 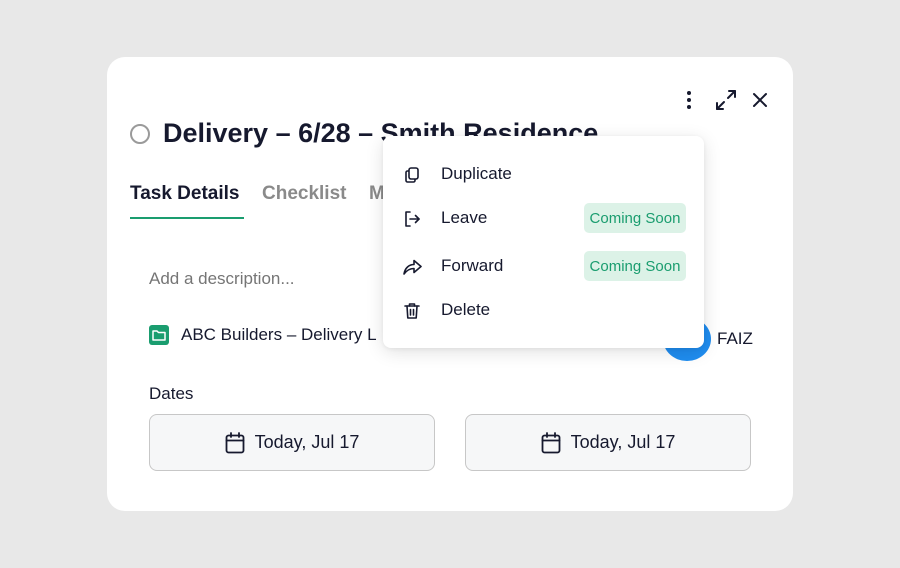 What do you see at coordinates (543, 310) in the screenshot?
I see `menu-item-delete: Delete` at bounding box center [543, 310].